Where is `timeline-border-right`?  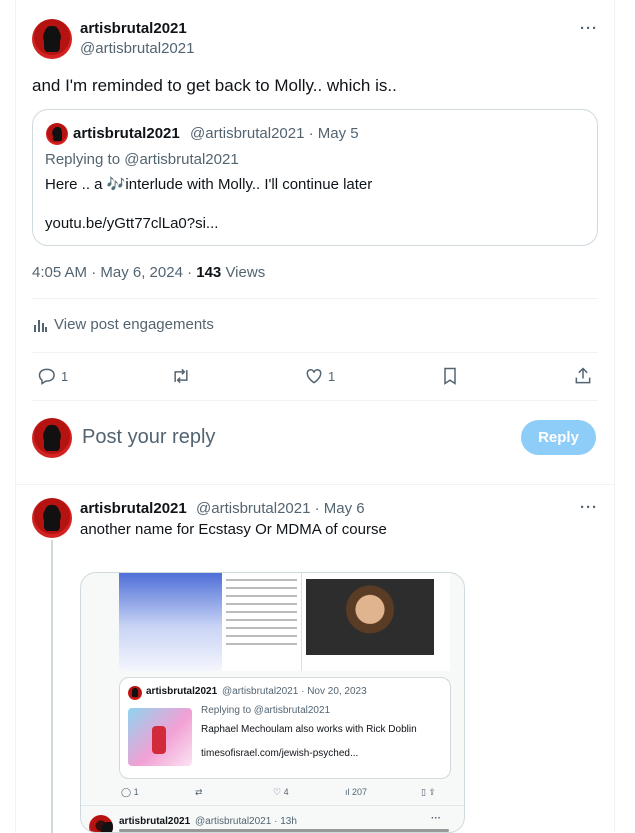 timeline-border-right is located at coordinates (614, 416).